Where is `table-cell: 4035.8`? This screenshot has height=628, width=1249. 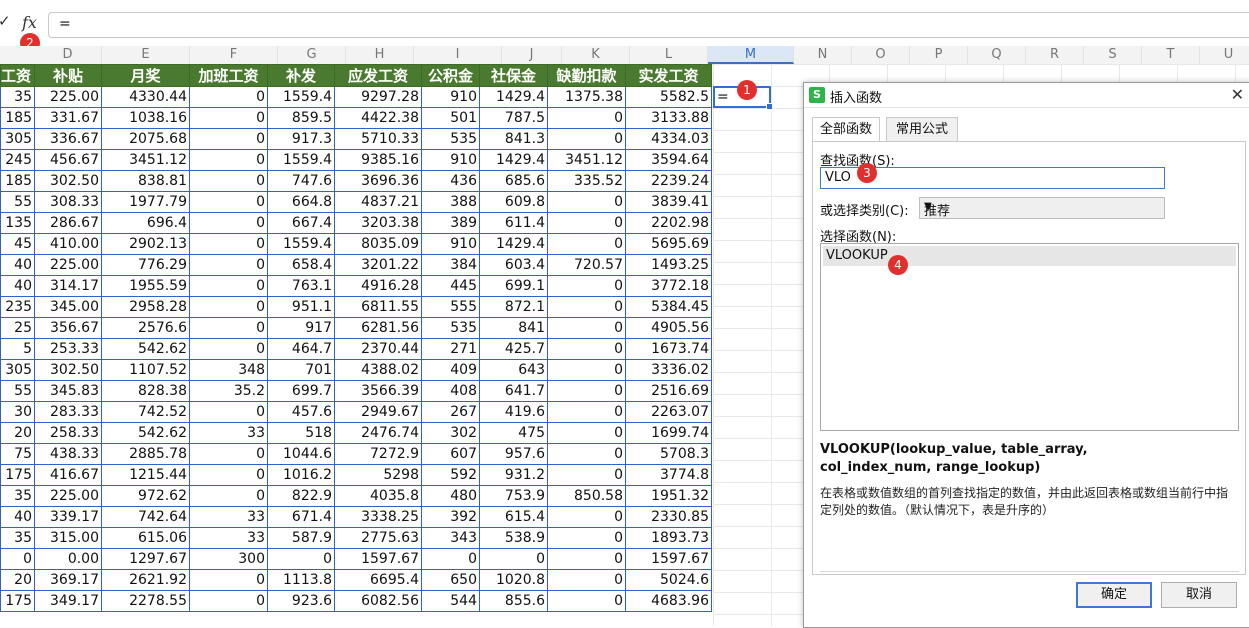 table-cell: 4035.8 is located at coordinates (378, 496).